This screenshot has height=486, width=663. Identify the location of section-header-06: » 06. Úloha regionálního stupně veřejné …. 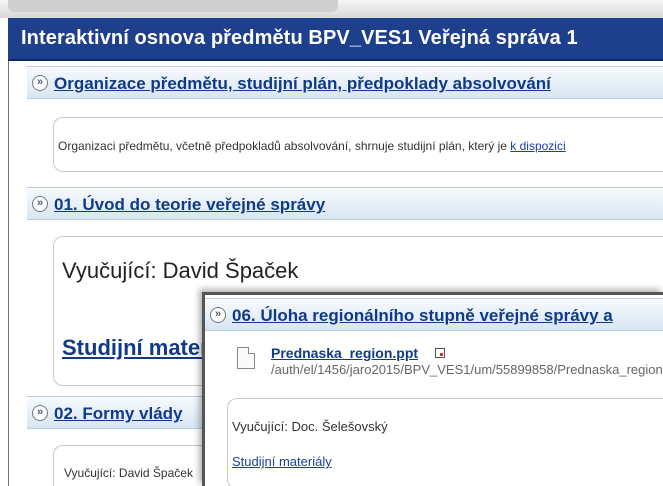
(434, 314).